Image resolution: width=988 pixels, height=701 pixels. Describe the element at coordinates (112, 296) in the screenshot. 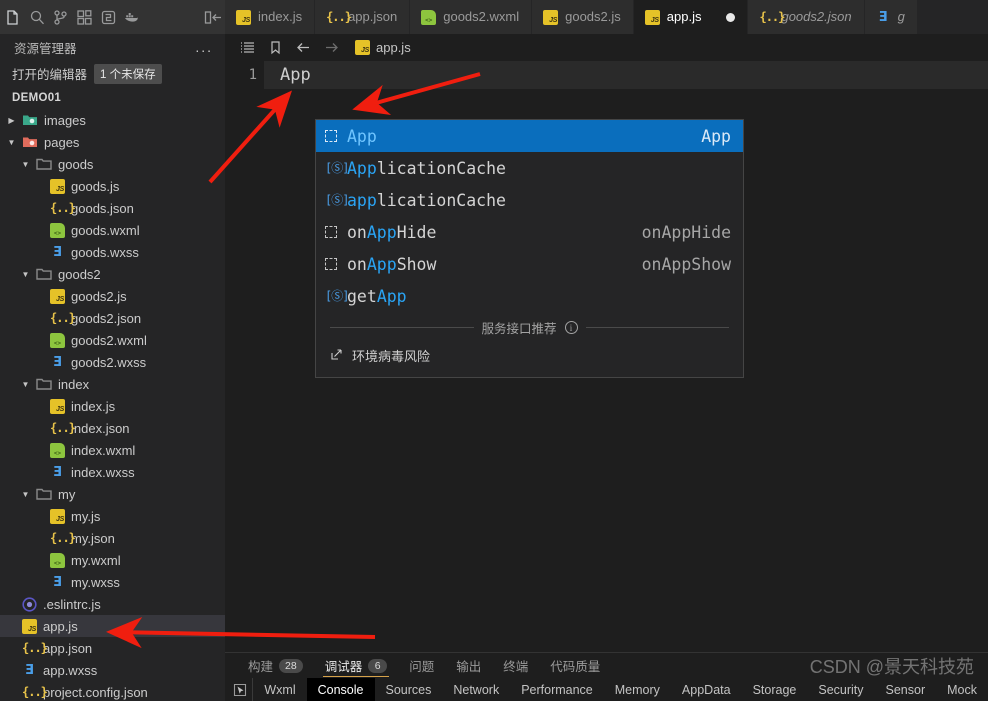

I see `tree-row-goods2-js: JS goods2.js` at that location.